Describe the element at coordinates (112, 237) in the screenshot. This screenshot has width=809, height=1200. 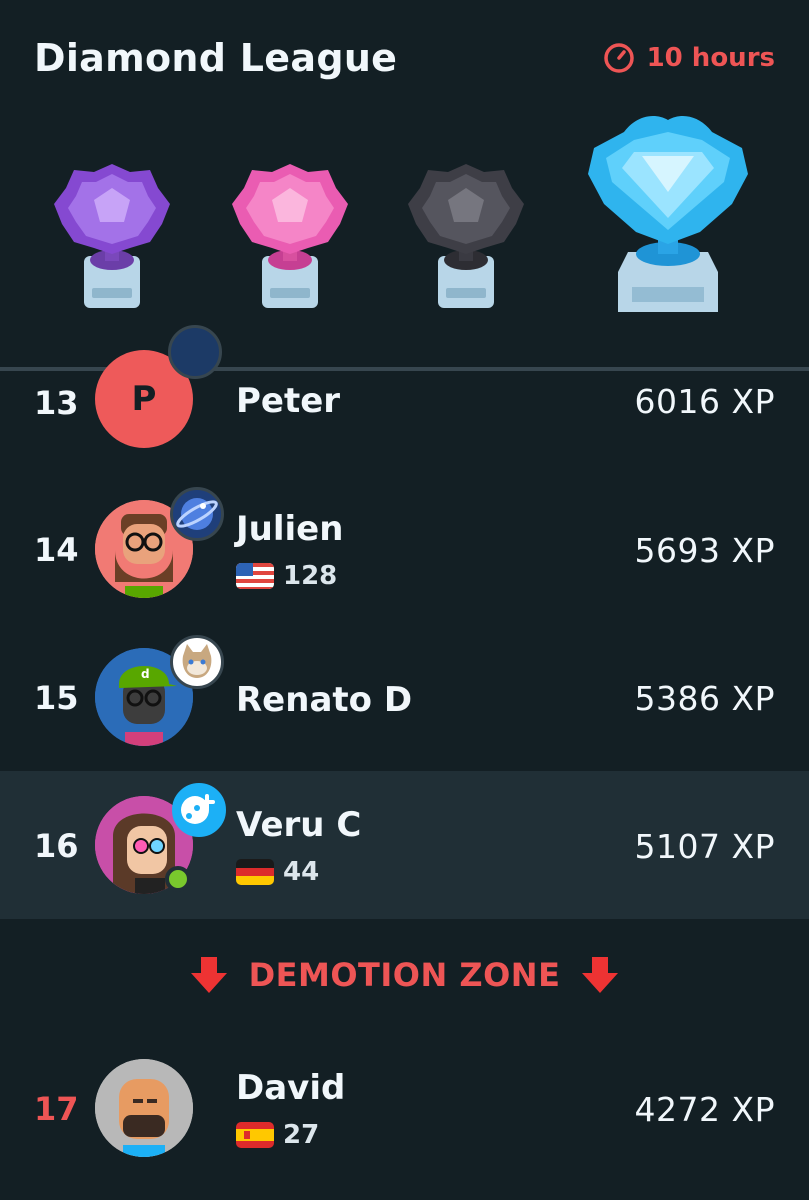
I see `amethyst-trophy-icon` at that location.